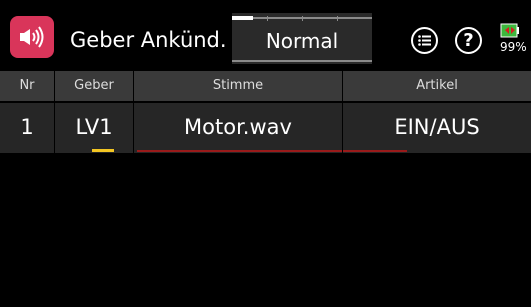 The image size is (531, 307). What do you see at coordinates (513, 47) in the screenshot?
I see `battery-percent: 99%` at bounding box center [513, 47].